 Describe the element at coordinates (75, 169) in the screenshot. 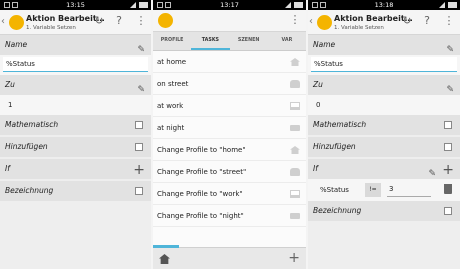

I see `if-row: If +` at that location.